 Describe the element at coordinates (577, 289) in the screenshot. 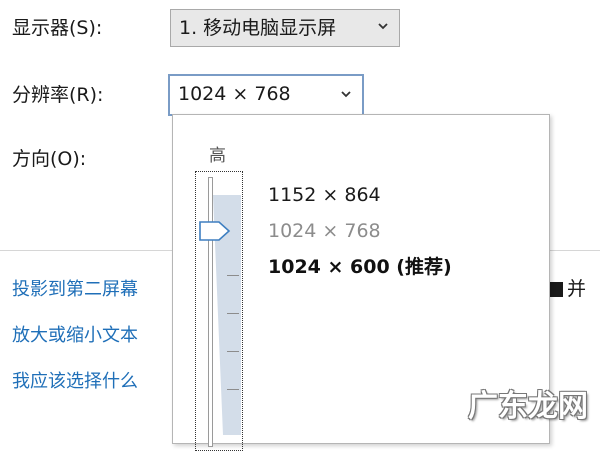

I see `partial-option-label: 并` at that location.